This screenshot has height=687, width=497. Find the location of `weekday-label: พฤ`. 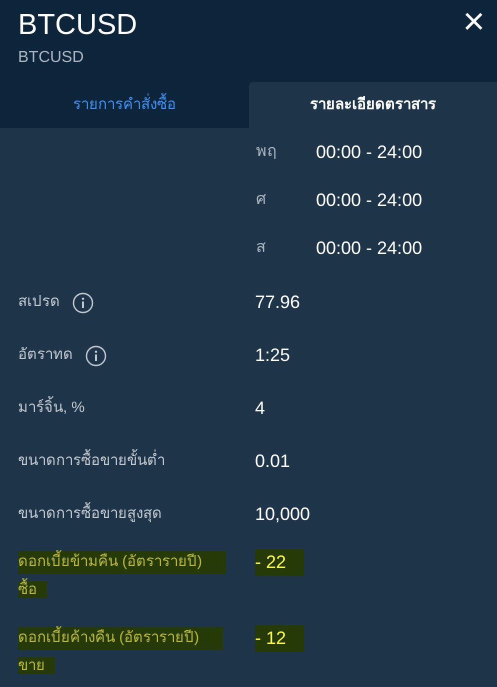

weekday-label: พฤ is located at coordinates (267, 152).